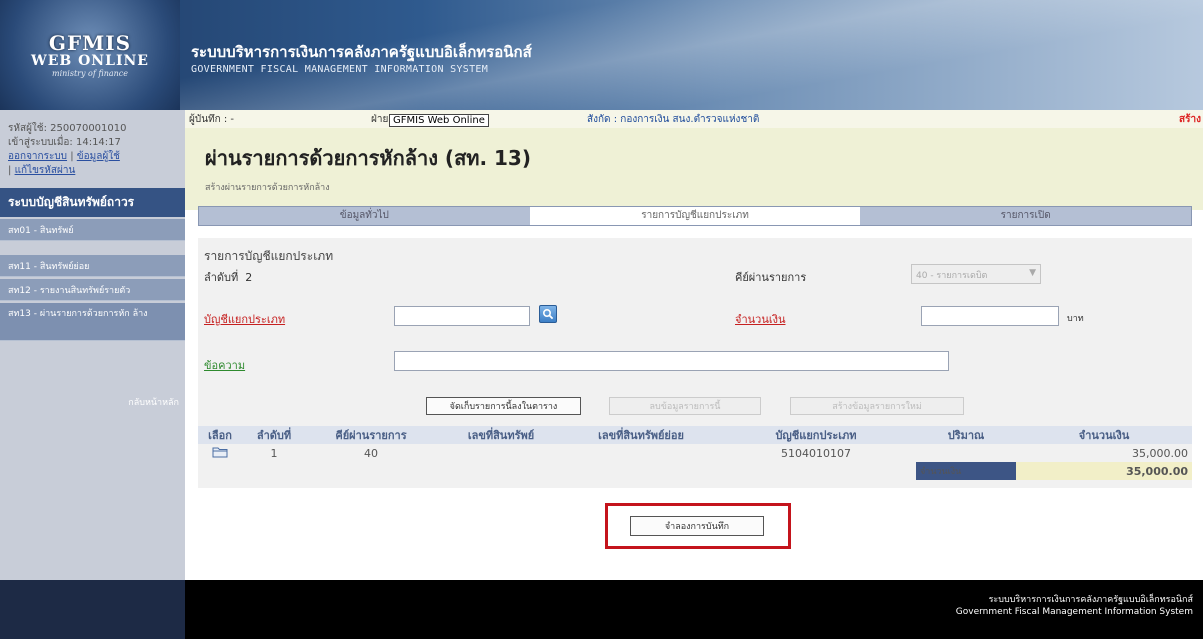 This screenshot has width=1203, height=639. I want to click on gl-label-link: บัญชีแยกประเภท, so click(244, 319).